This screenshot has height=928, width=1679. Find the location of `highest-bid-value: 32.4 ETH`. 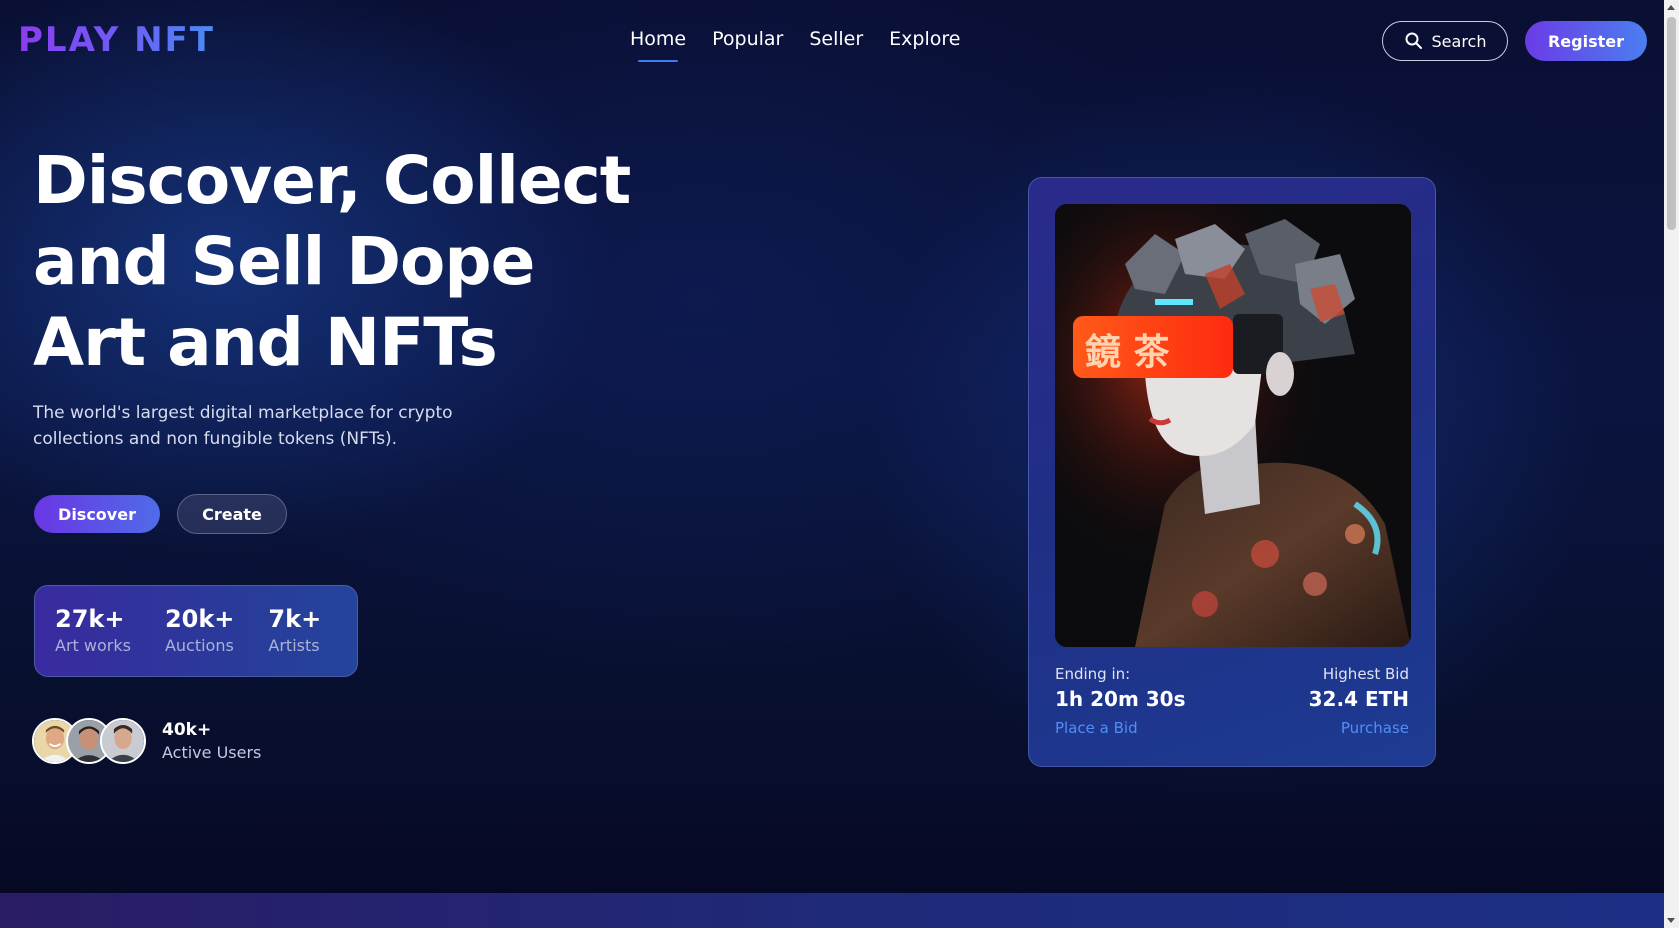

highest-bid-value: 32.4 ETH is located at coordinates (1358, 699).